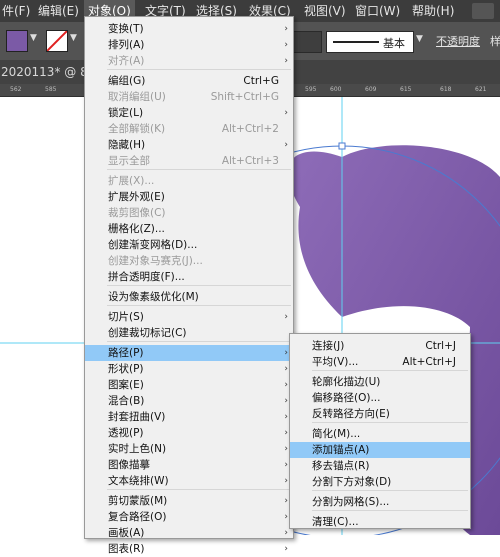 The width and height of the screenshot is (500, 557). I want to click on object-menu-item: 锁定(L) ›, so click(189, 113).